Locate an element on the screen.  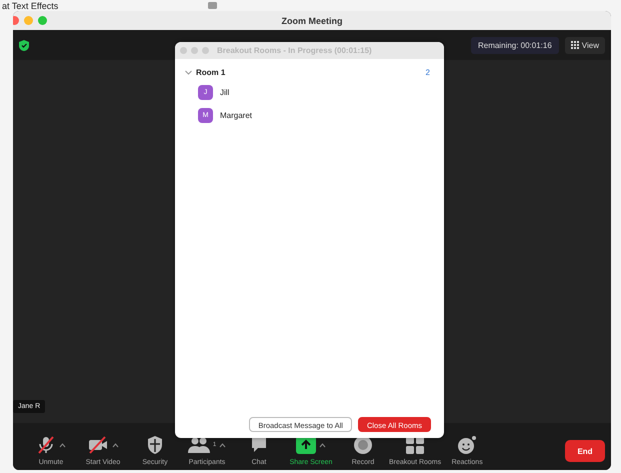
people-icon is located at coordinates (199, 445).